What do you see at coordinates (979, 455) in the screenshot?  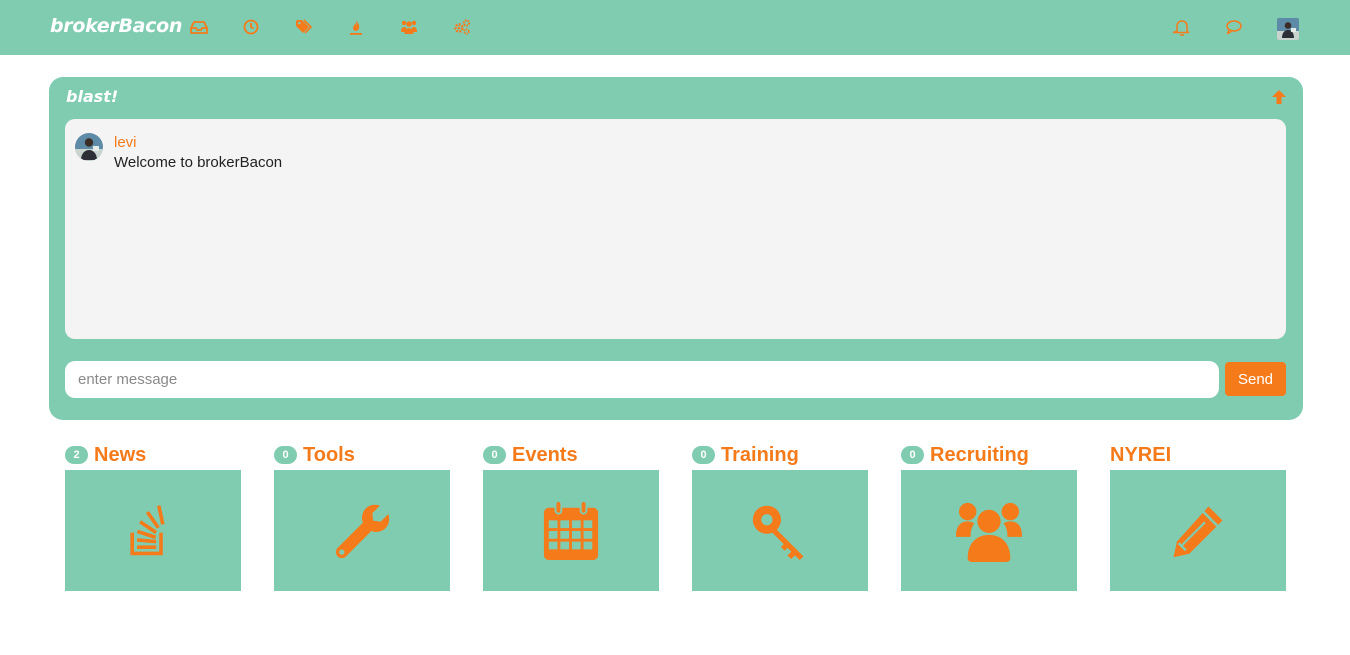 I see `tile-title: Recruiting` at bounding box center [979, 455].